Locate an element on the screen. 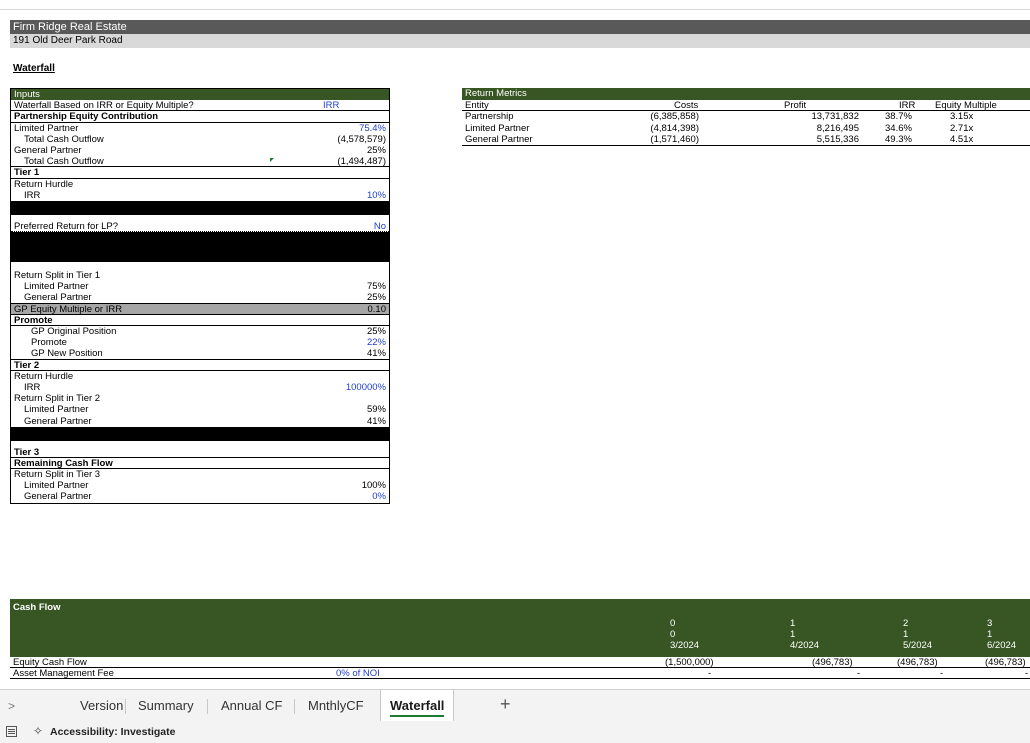 The width and height of the screenshot is (1030, 743). scroll-tabs-right-icon: > is located at coordinates (11, 706).